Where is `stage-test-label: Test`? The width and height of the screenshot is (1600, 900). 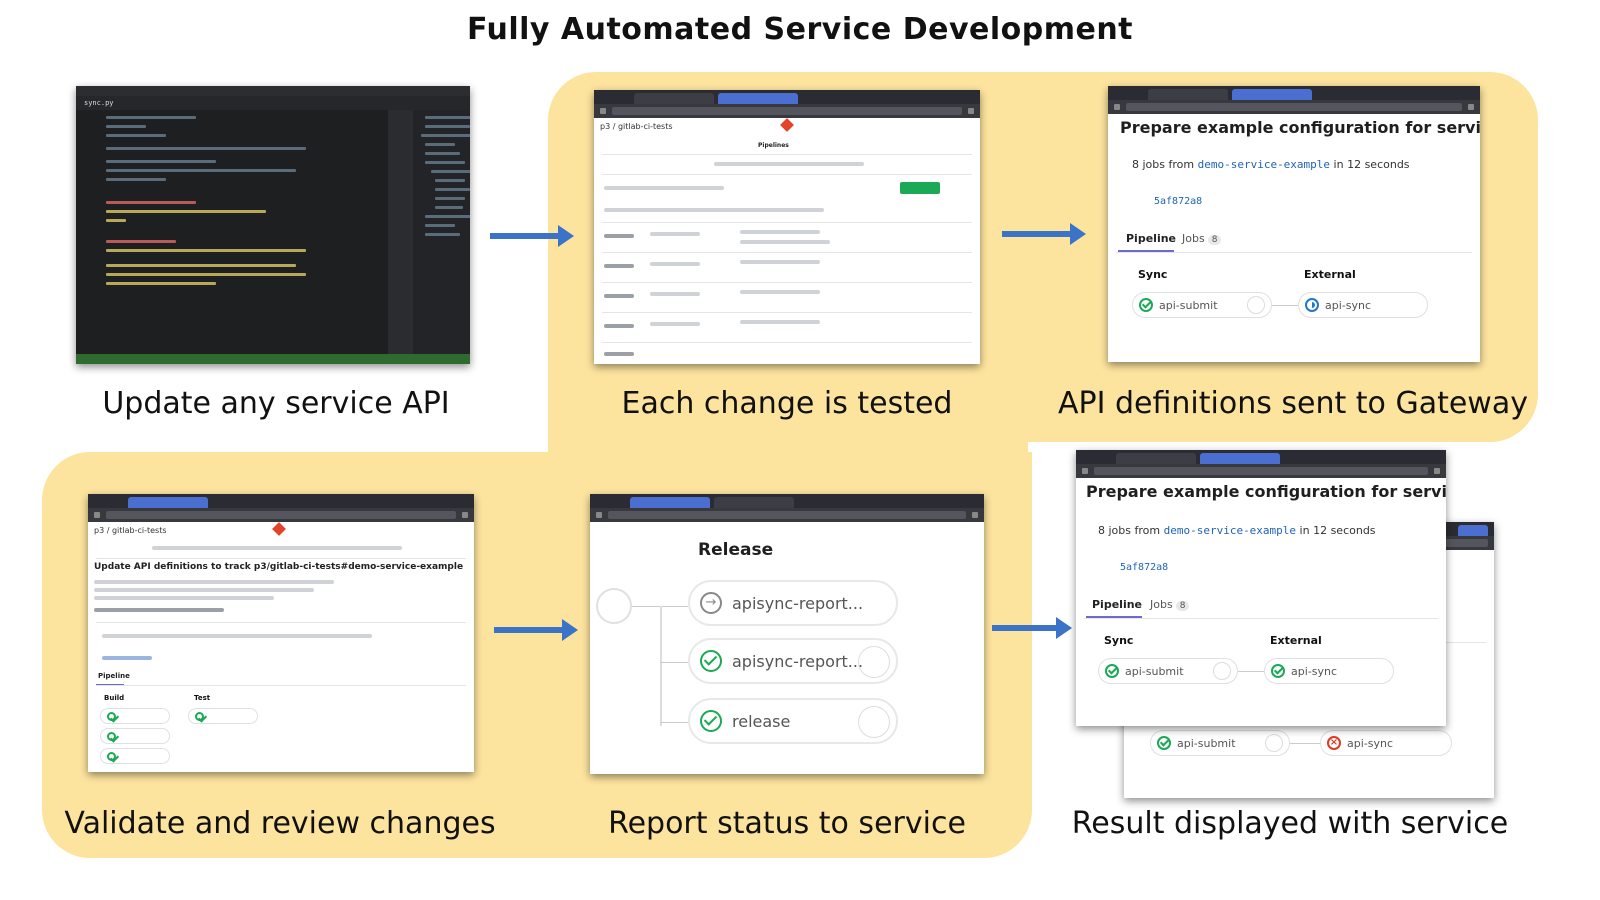 stage-test-label: Test is located at coordinates (202, 698).